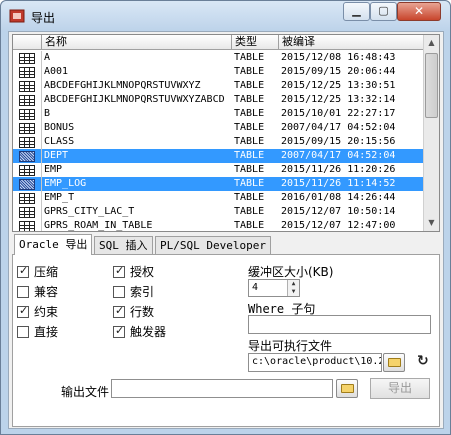 The height and width of the screenshot is (435, 451). What do you see at coordinates (431, 43) in the screenshot?
I see `scroll-up-arrow-icon: ▲` at bounding box center [431, 43].